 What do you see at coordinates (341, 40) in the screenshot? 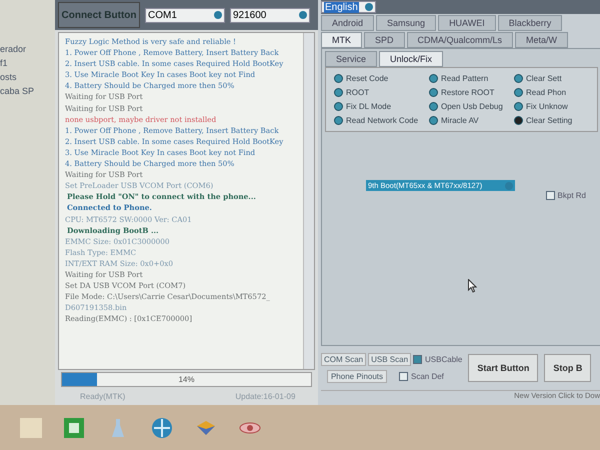
I see `tab: MTK` at bounding box center [341, 40].